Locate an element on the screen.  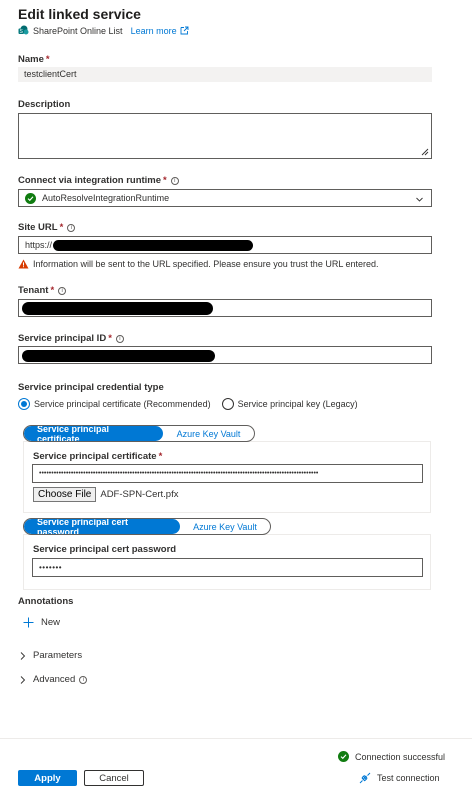
password-label: Service principal cert password is located at coordinates (105, 549).